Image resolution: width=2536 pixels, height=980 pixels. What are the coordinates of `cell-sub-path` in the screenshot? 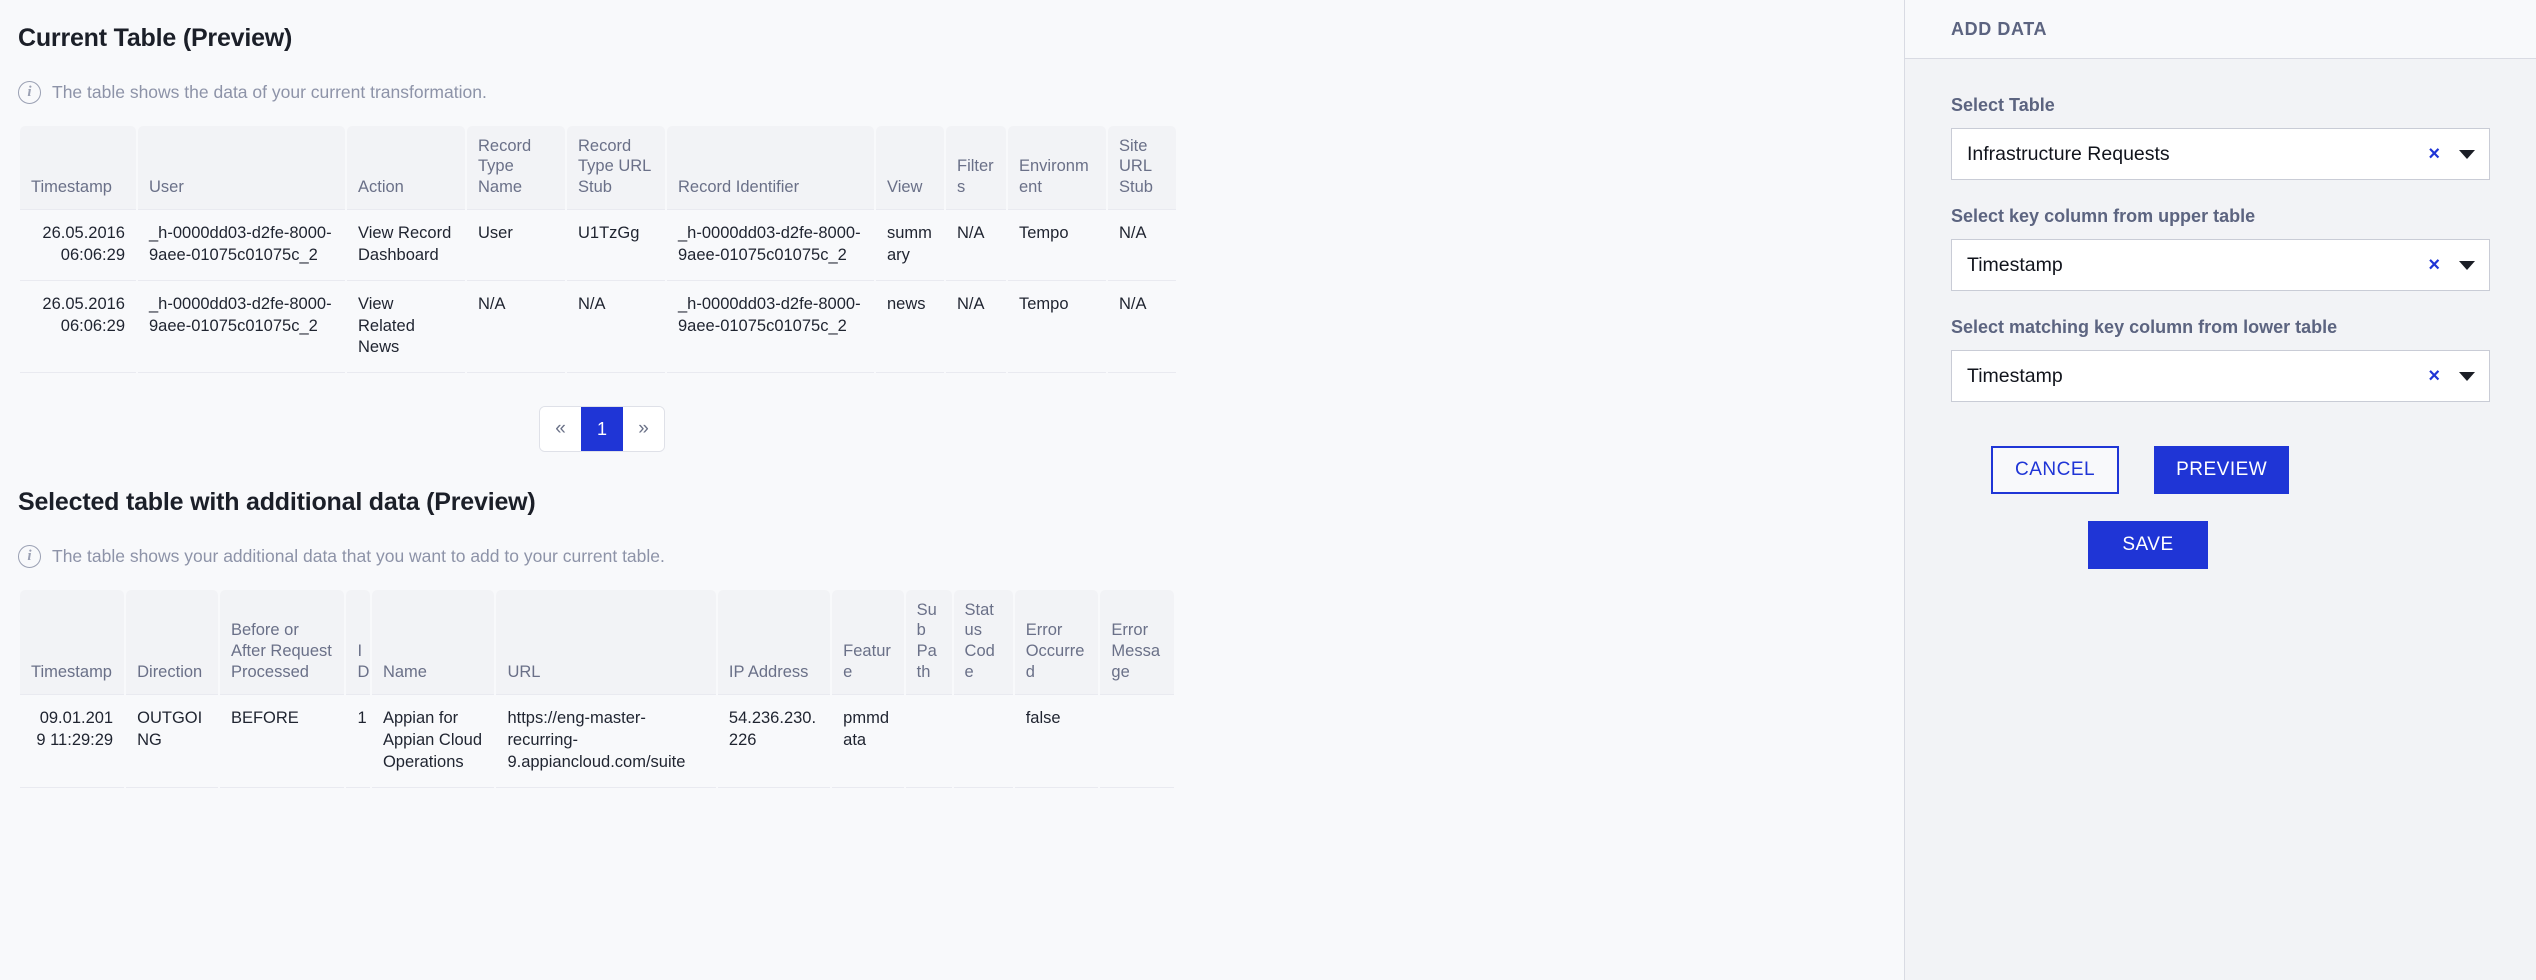 It's located at (928, 741).